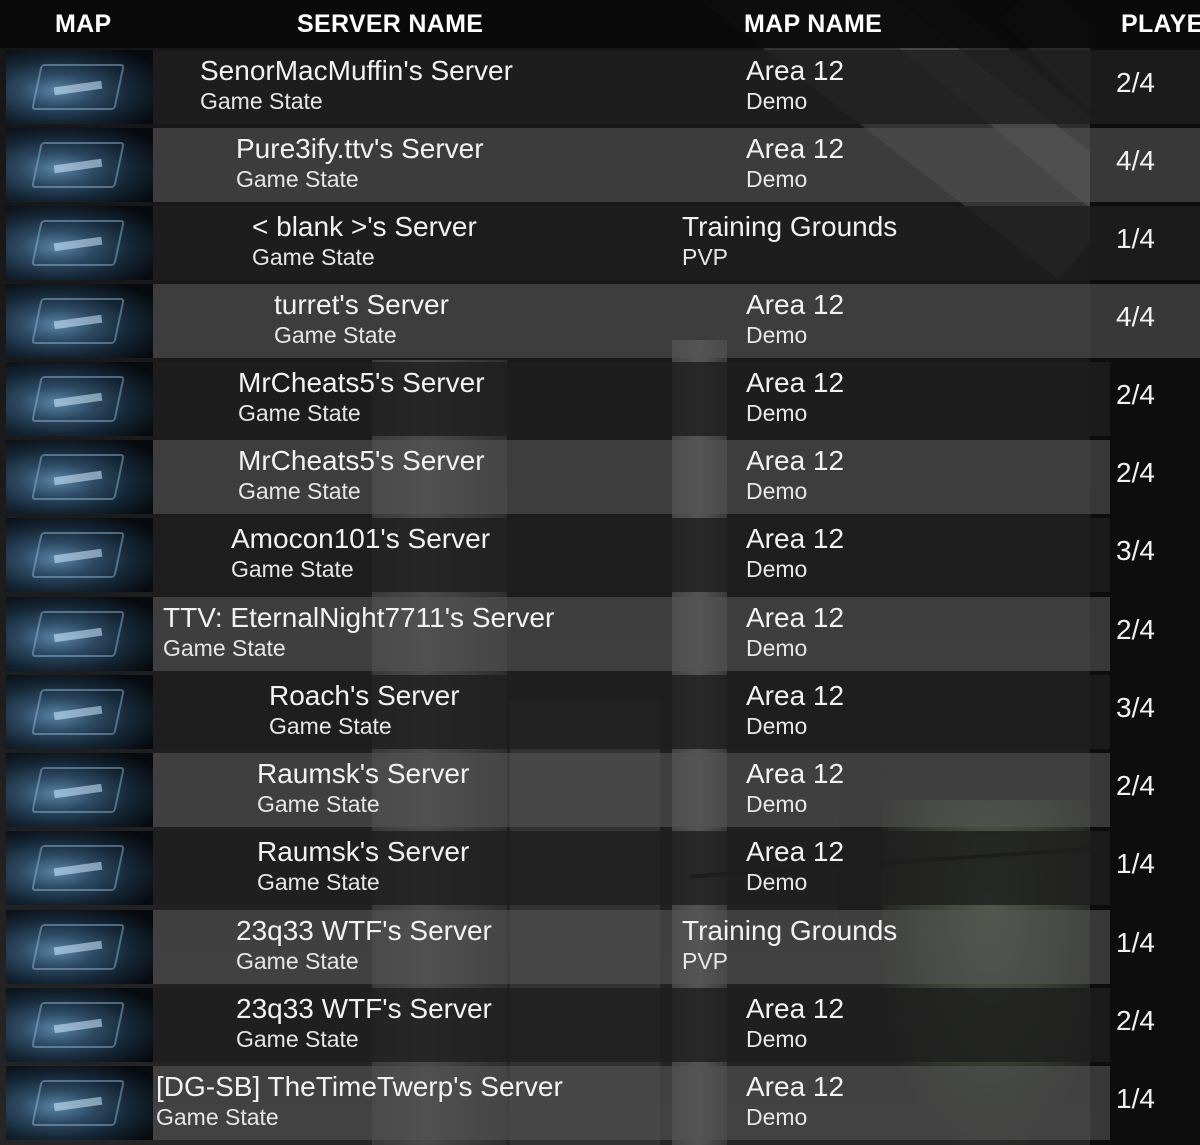 Image resolution: width=1200 pixels, height=1145 pixels. What do you see at coordinates (1160, 24) in the screenshot?
I see `column-header-players: PLAYER` at bounding box center [1160, 24].